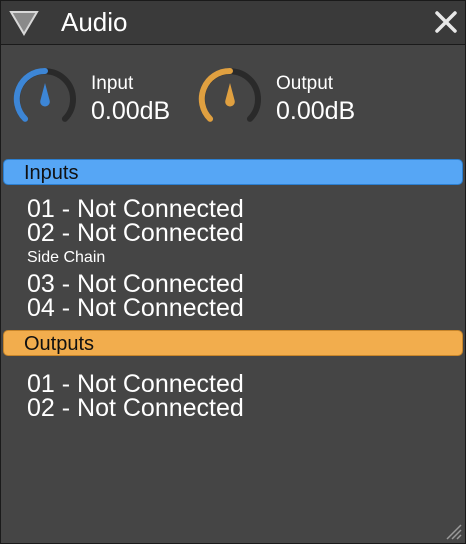  What do you see at coordinates (453, 531) in the screenshot?
I see `resize-grip-icon` at bounding box center [453, 531].